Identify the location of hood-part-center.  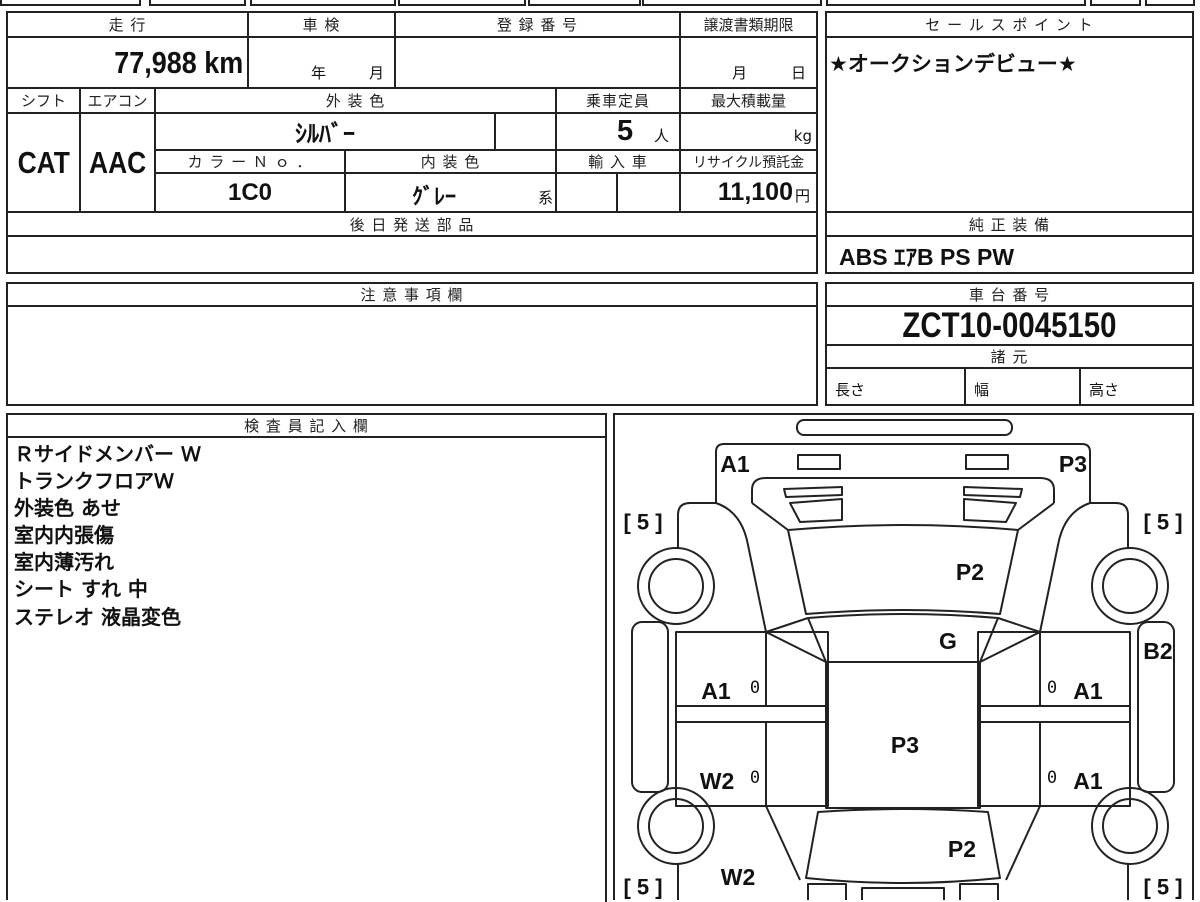
(903, 893).